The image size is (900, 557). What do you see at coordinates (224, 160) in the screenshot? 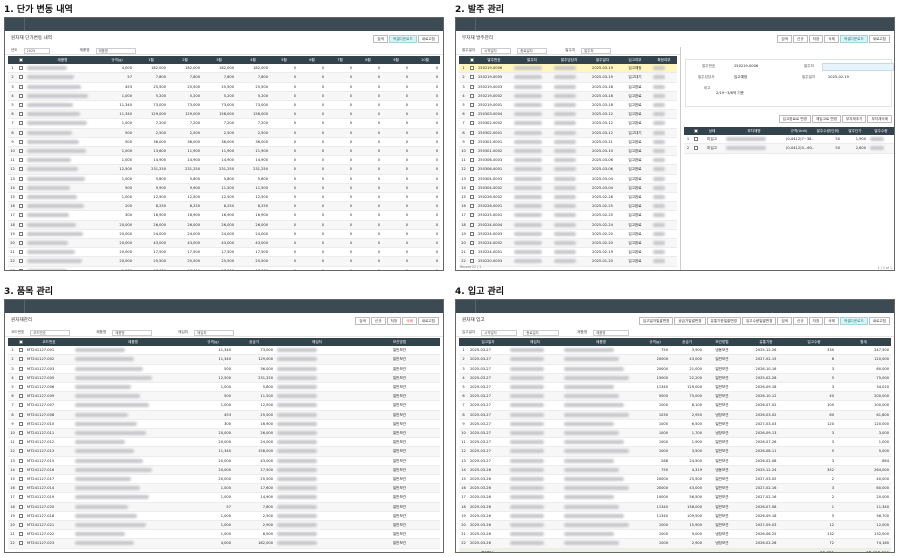
I see `table-row: 11 1,000 14,900 14,900 14,900 14,900 0 0 0 0 0 0` at bounding box center [224, 160].